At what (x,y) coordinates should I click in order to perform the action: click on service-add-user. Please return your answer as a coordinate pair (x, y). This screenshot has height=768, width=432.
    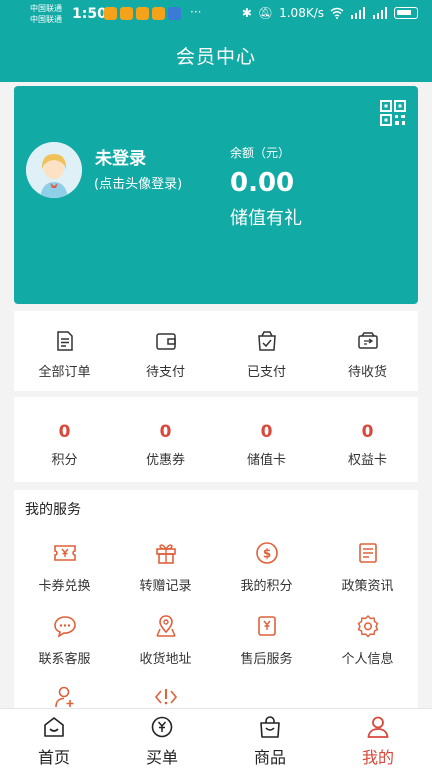
    Looking at the image, I should click on (64, 696).